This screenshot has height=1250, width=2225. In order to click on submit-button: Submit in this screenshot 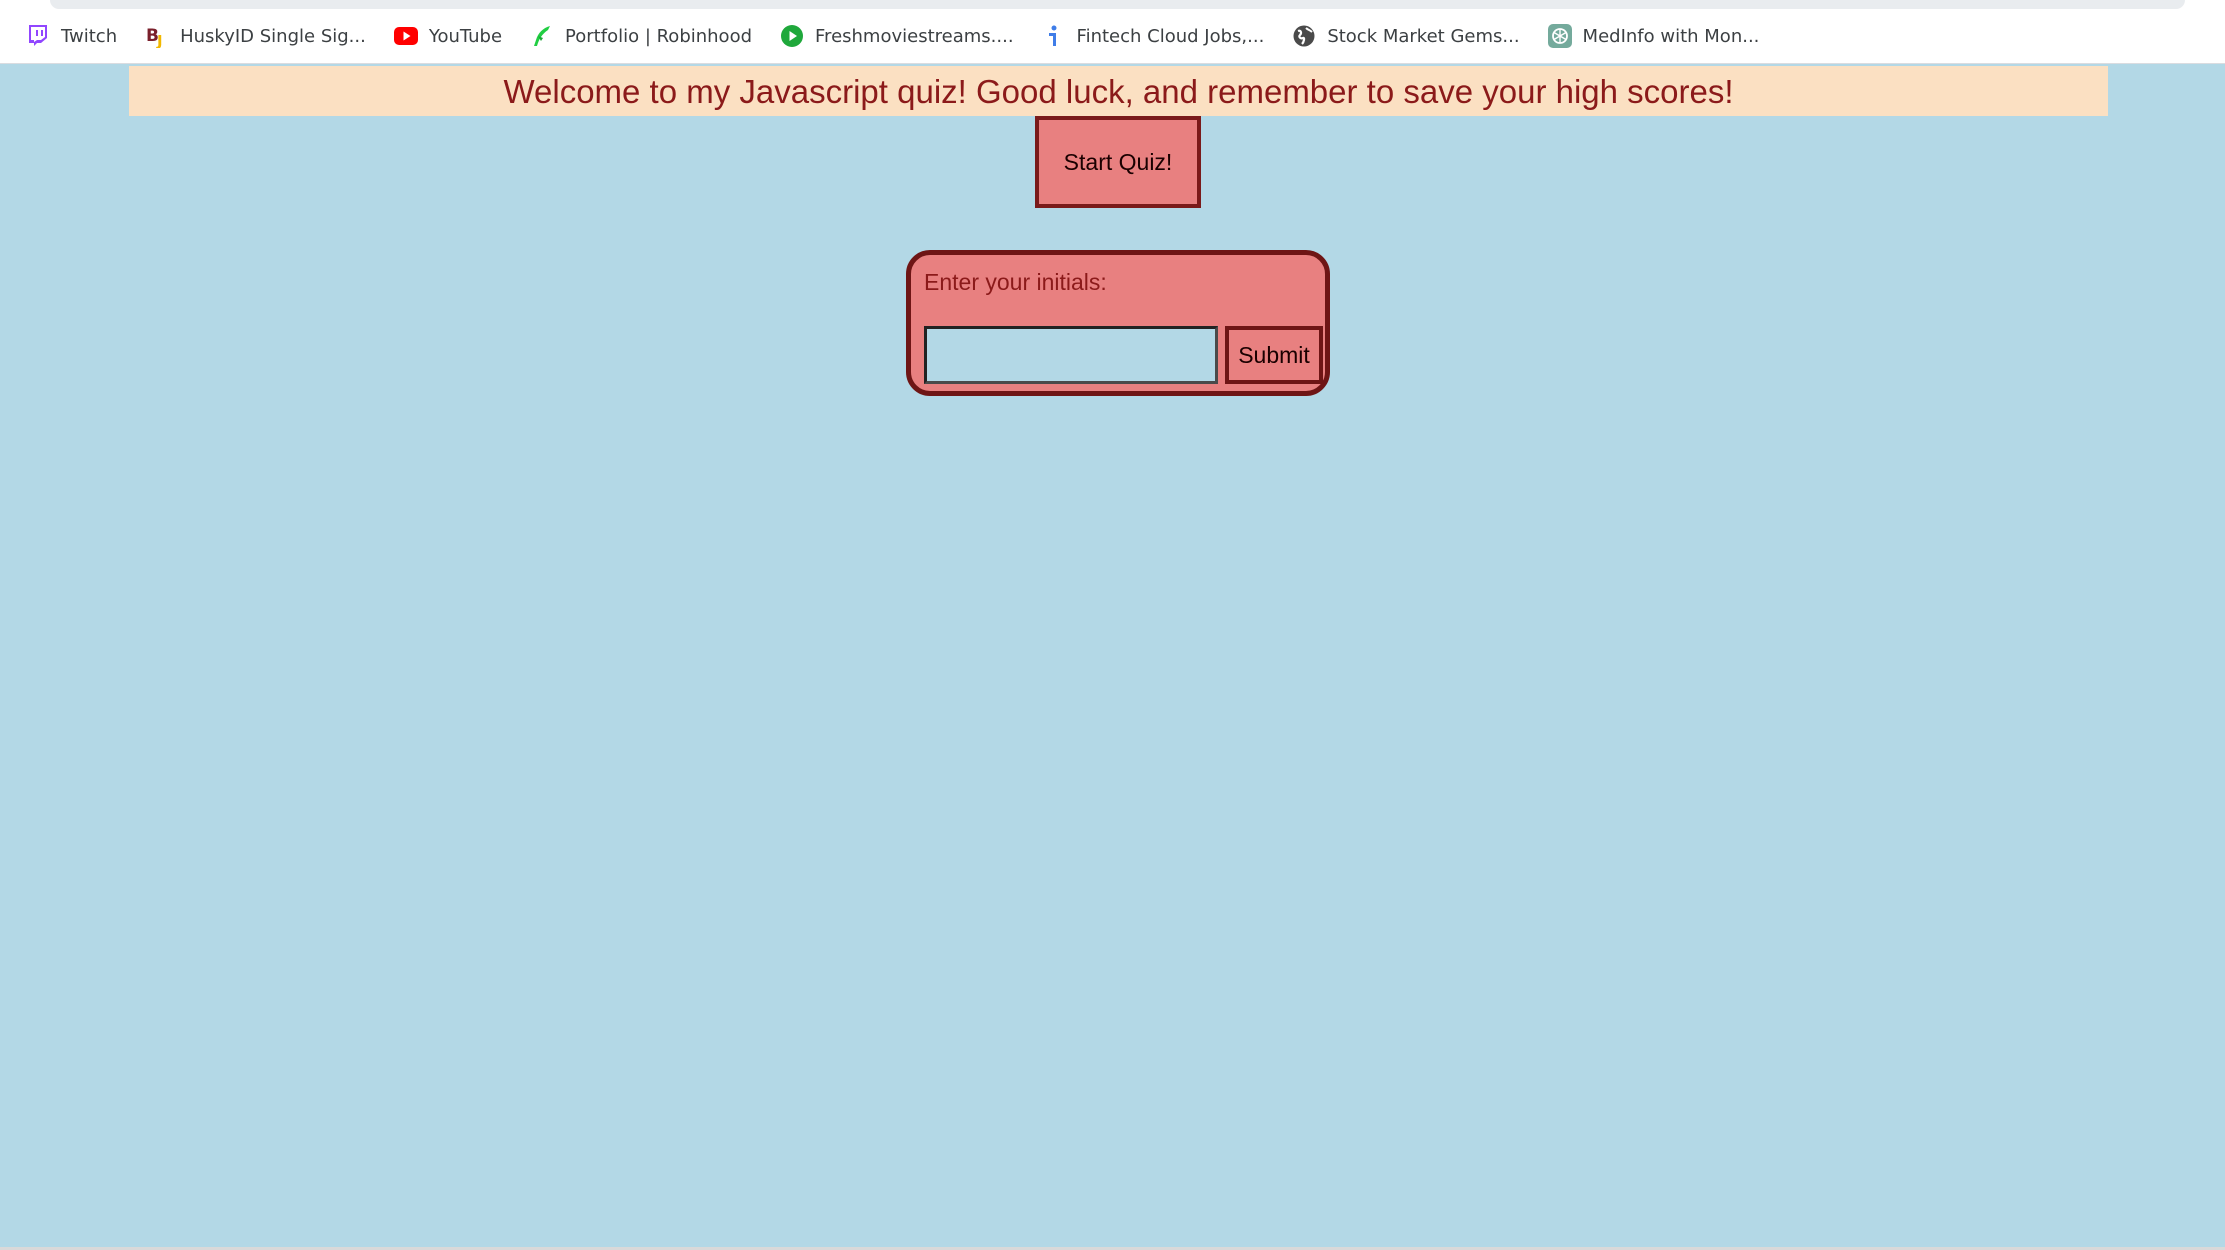, I will do `click(1274, 355)`.